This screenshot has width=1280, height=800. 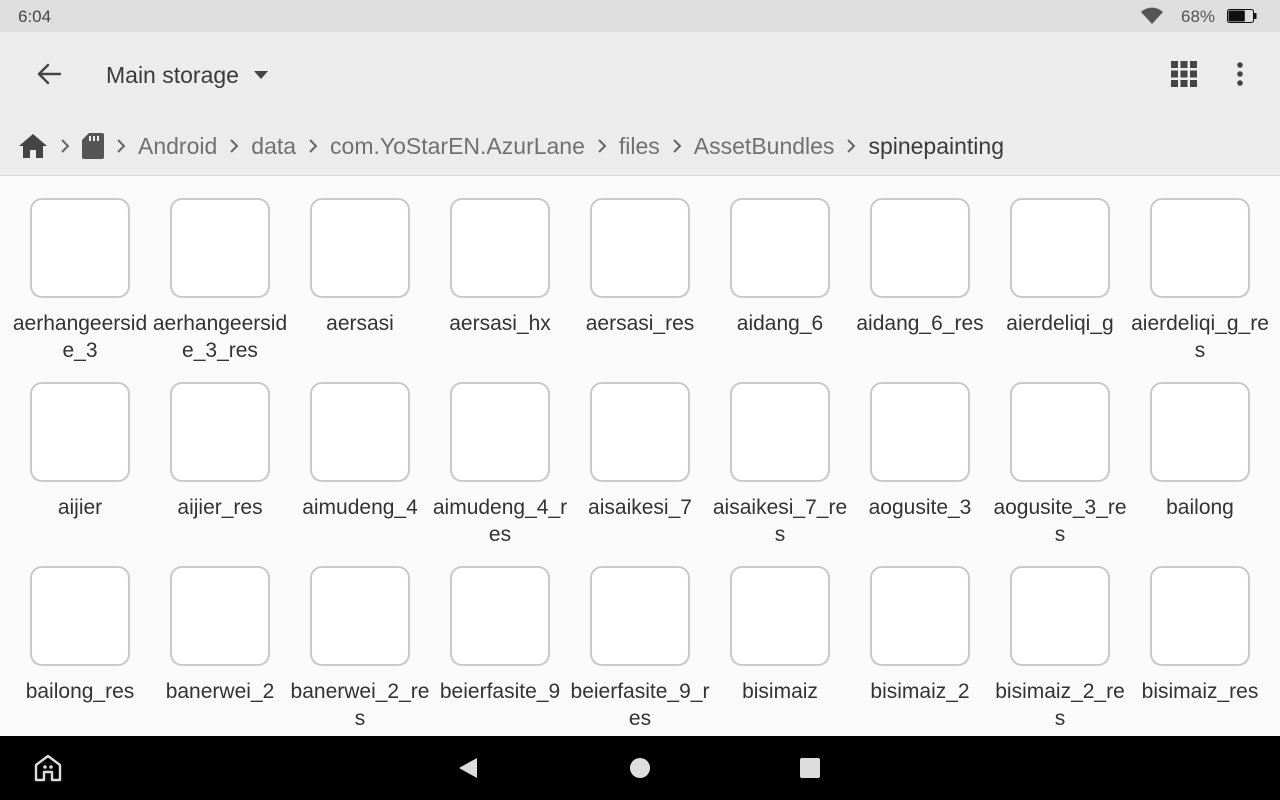 I want to click on assistant-button, so click(x=48, y=768).